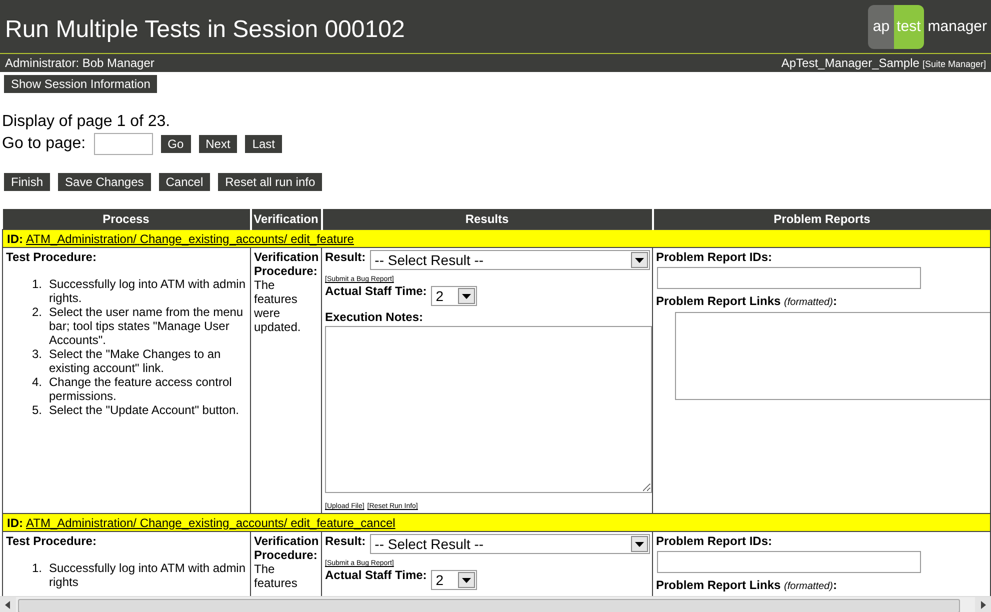  What do you see at coordinates (488, 409) in the screenshot?
I see `notes-field` at bounding box center [488, 409].